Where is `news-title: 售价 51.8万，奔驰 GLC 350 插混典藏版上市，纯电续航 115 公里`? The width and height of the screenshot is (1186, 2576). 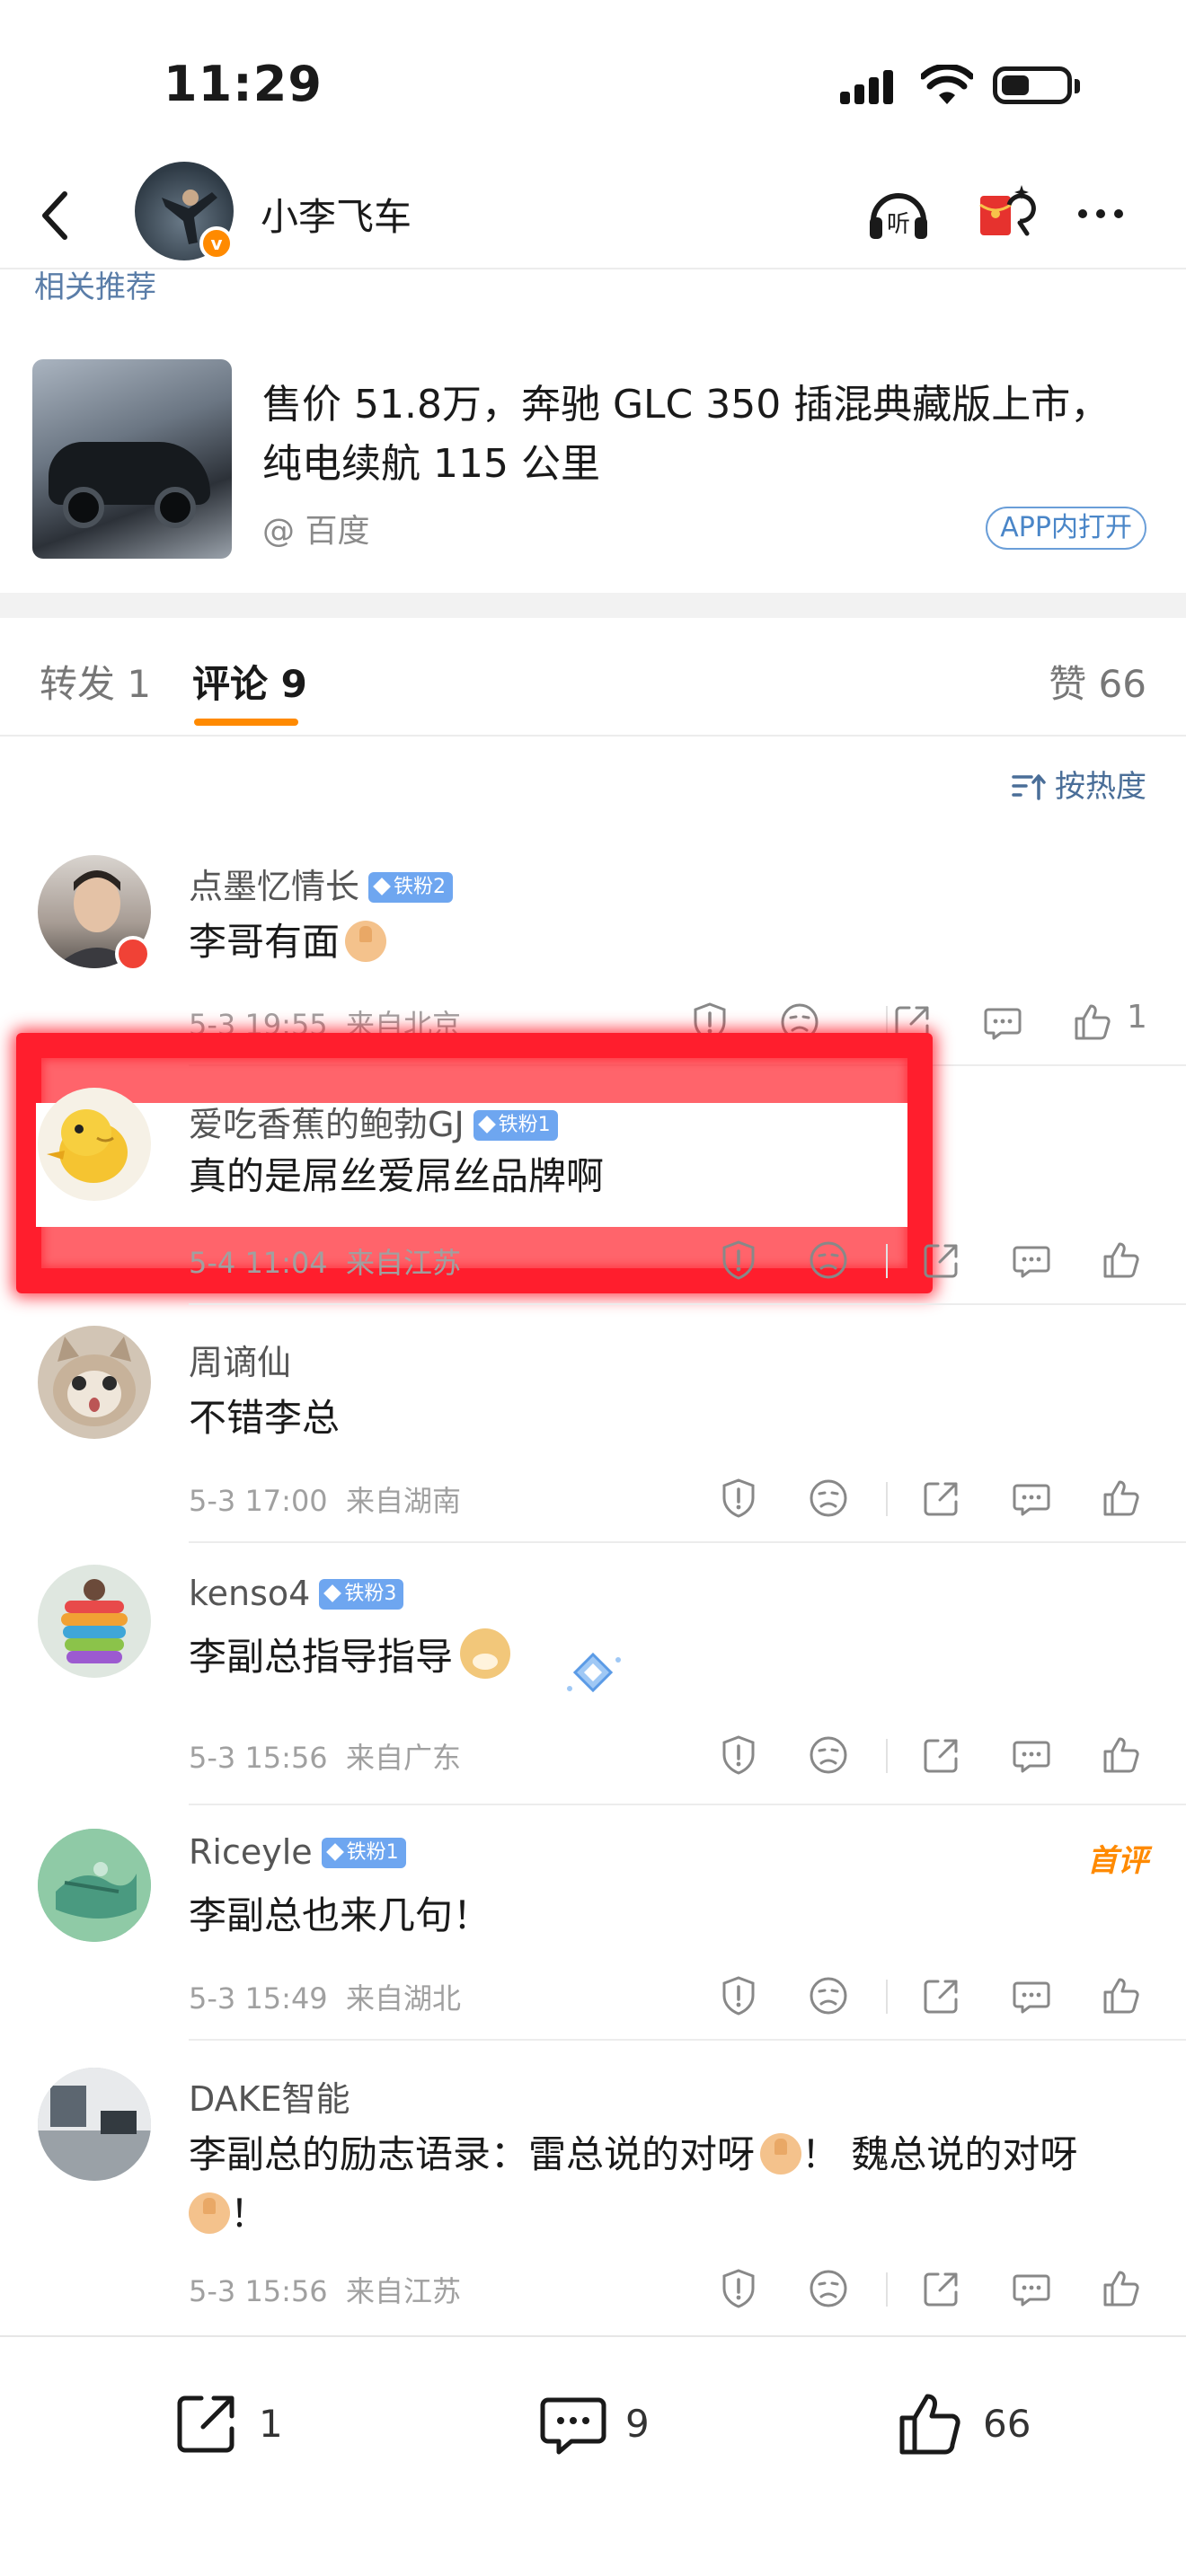 news-title: 售价 51.8万，奔驰 GLC 350 插混典藏版上市，纯电续航 115 公里 is located at coordinates (702, 434).